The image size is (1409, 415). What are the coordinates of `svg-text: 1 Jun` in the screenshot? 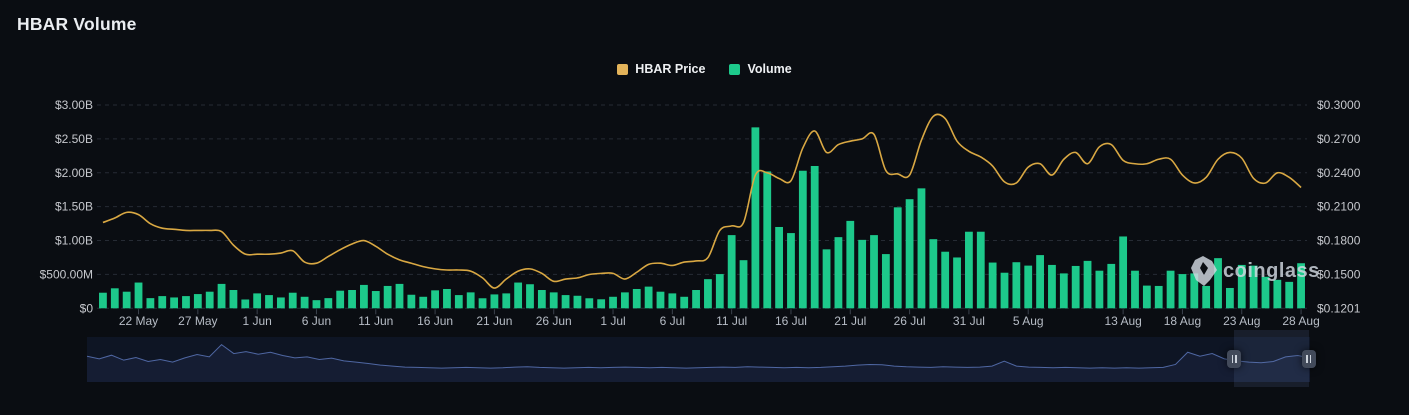 It's located at (256, 321).